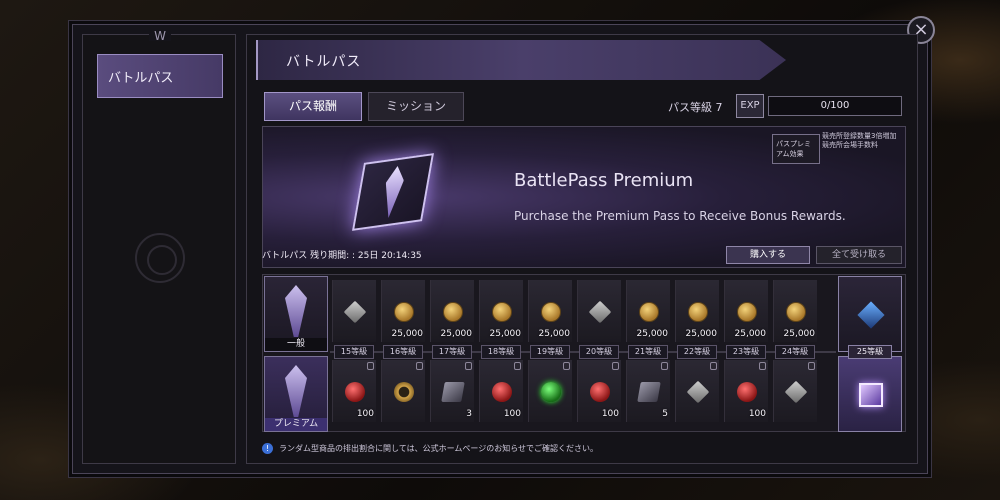  Describe the element at coordinates (859, 140) in the screenshot. I see `premium-effect-description: 競売所登録数量3倍増加 競売所会場手数料` at that location.